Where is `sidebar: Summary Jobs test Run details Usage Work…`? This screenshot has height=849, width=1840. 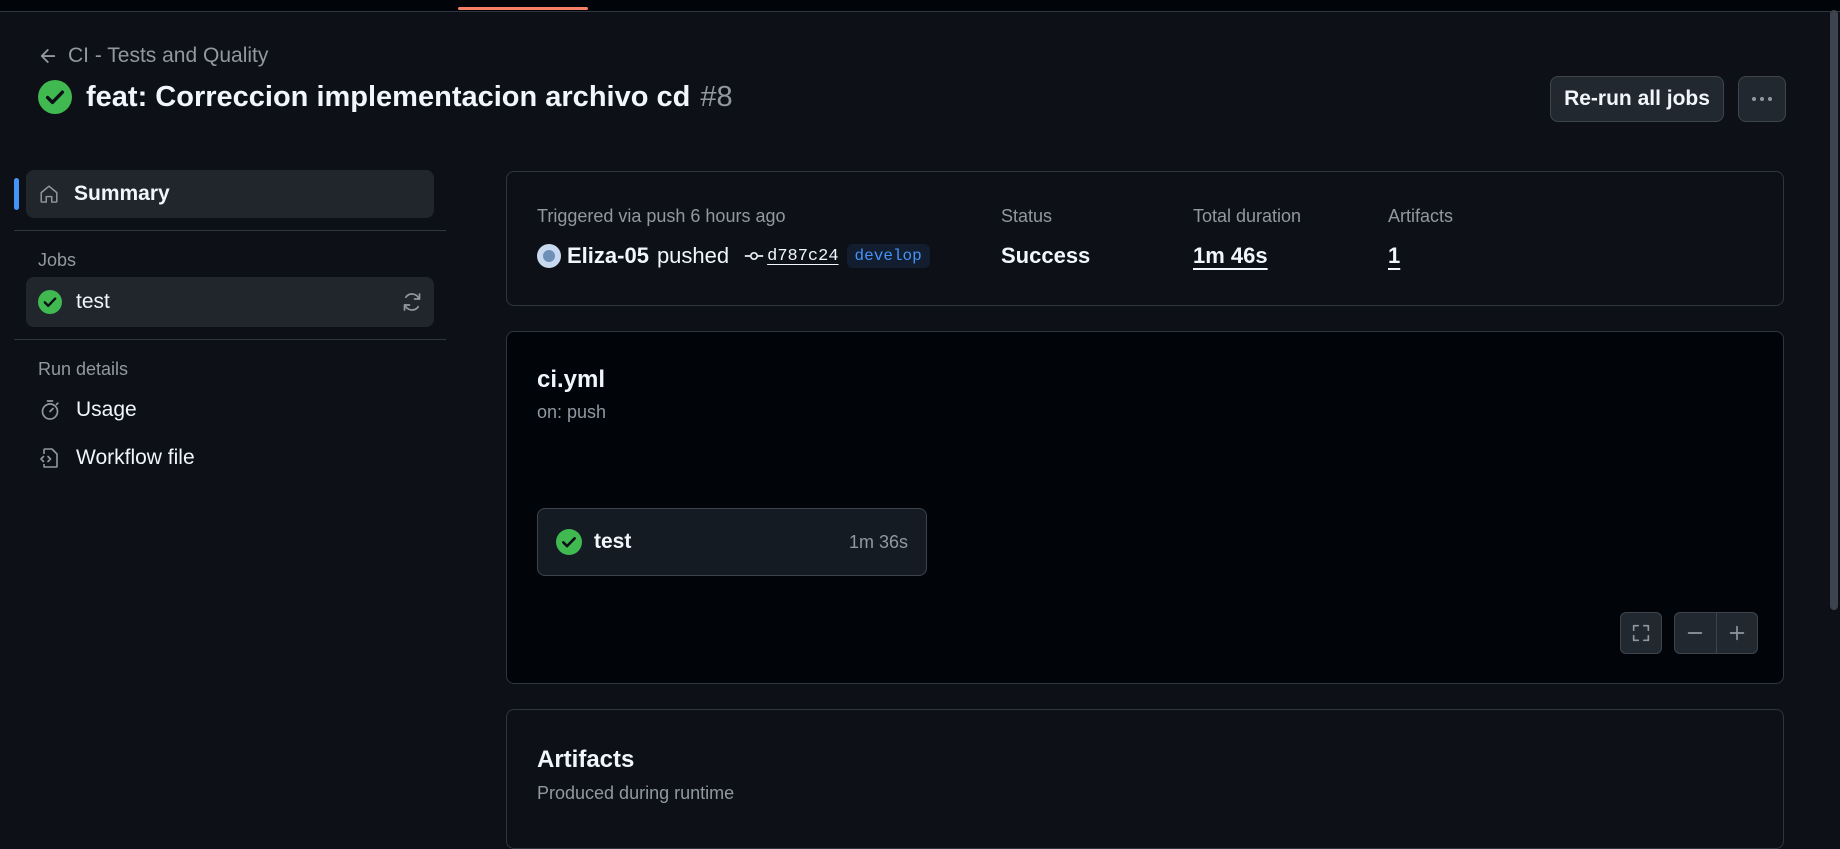 sidebar: Summary Jobs test Run details Usage Work… is located at coordinates (230, 326).